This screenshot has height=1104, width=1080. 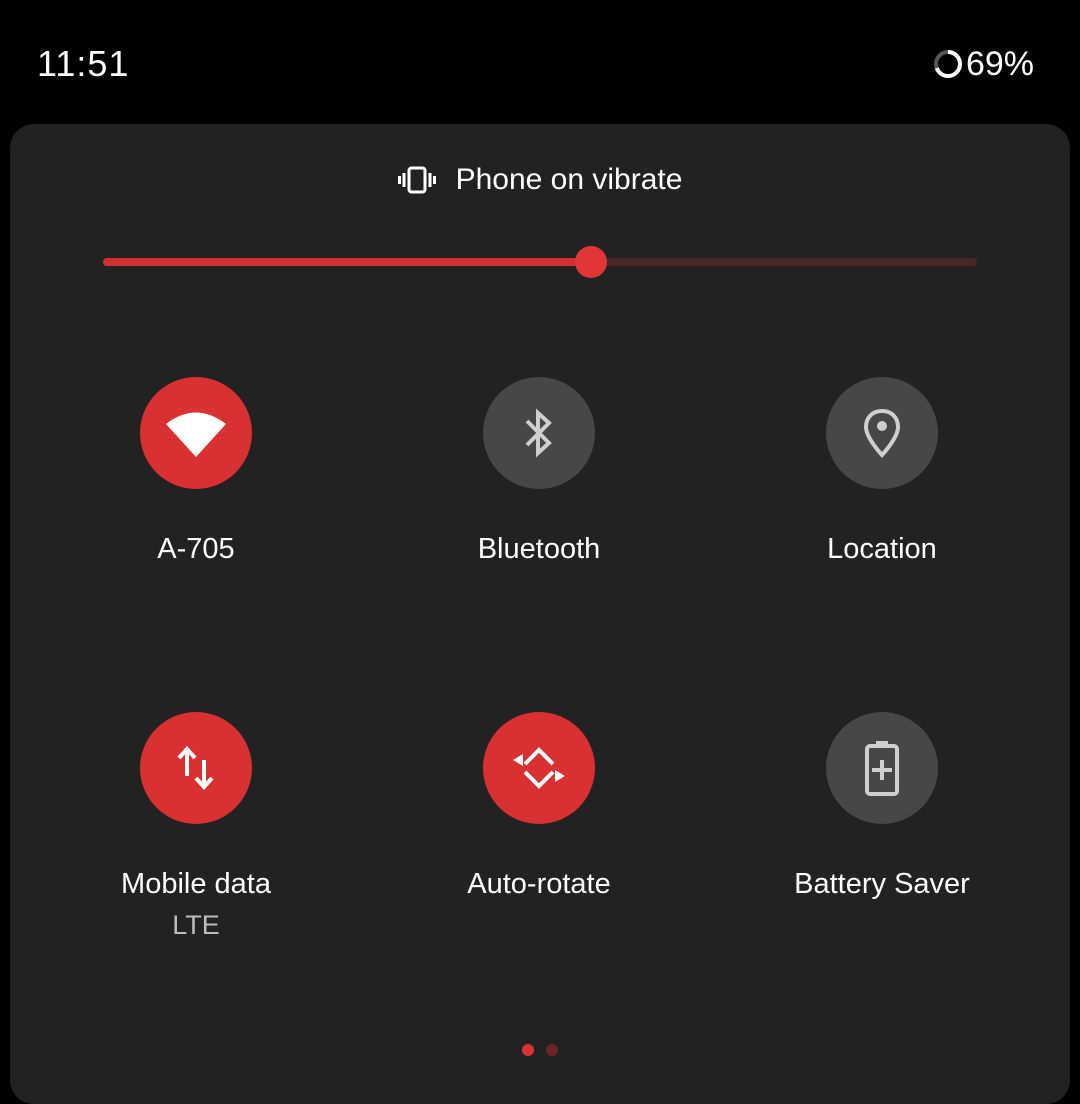 What do you see at coordinates (347, 262) in the screenshot?
I see `slider-fill` at bounding box center [347, 262].